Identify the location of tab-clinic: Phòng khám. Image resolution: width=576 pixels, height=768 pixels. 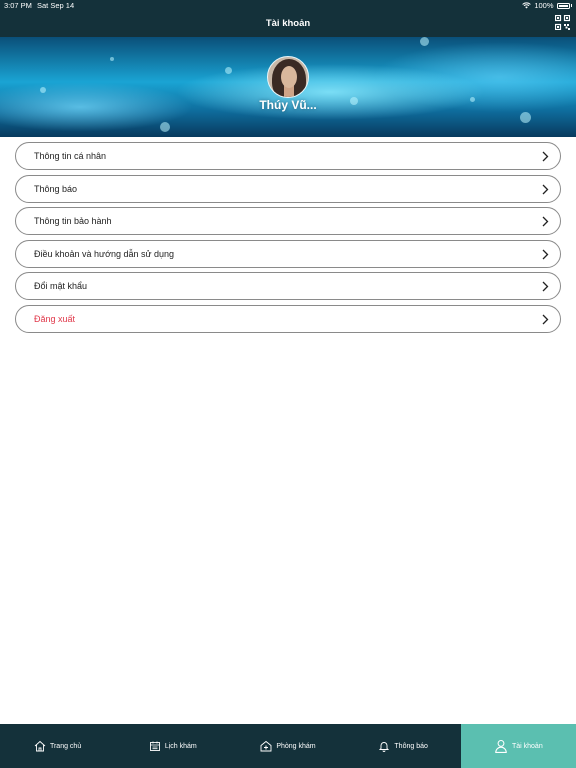
(287, 746).